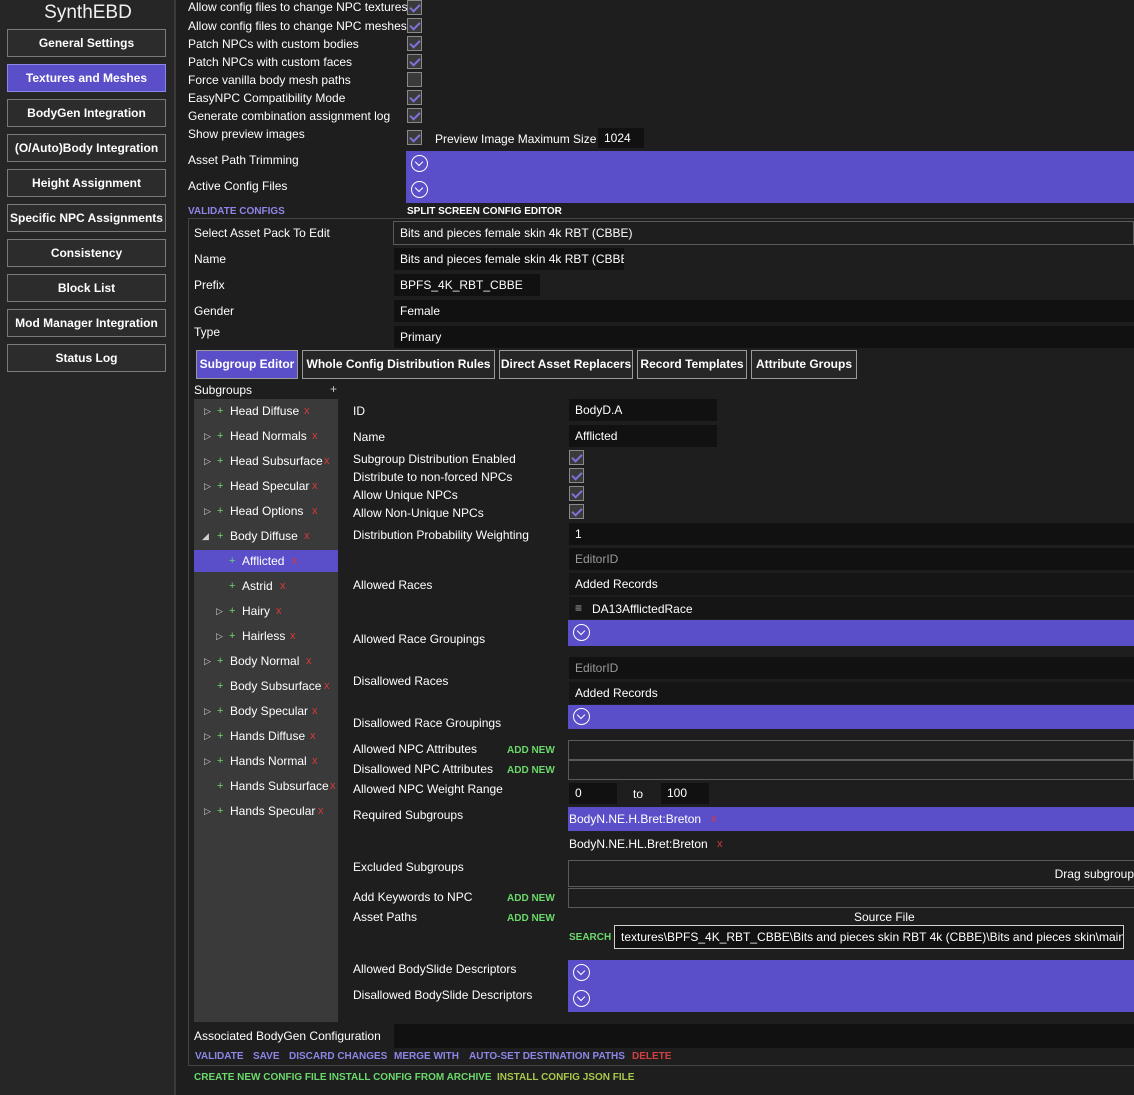 The width and height of the screenshot is (1134, 1095). What do you see at coordinates (685, 793) in the screenshot?
I see `weight-range-max-input: 100` at bounding box center [685, 793].